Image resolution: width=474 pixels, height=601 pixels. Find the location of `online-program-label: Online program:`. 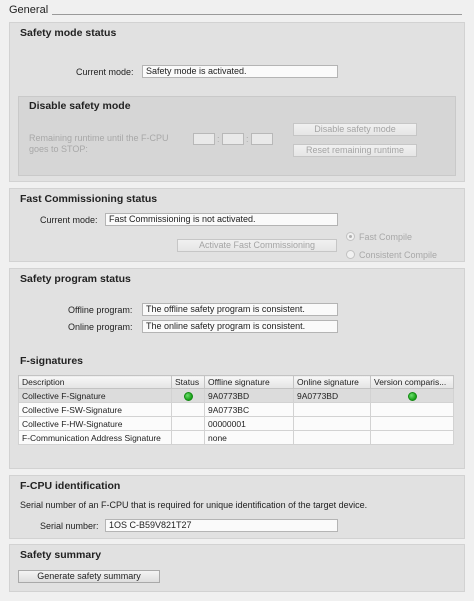

online-program-label: Online program: is located at coordinates (100, 327).